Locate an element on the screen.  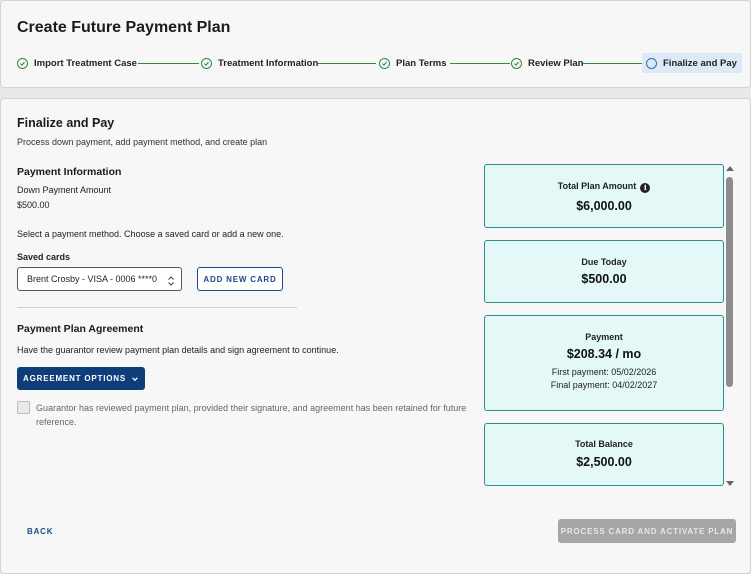
step-review-plan: Review Plan is located at coordinates (547, 63).